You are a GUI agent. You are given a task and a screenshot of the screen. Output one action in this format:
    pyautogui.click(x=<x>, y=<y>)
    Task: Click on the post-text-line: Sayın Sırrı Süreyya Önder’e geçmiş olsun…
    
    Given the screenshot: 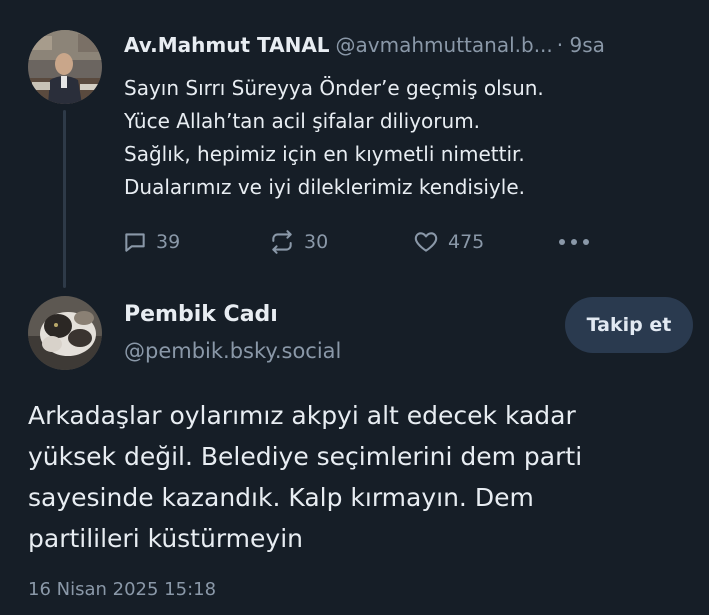 What is the action you would take?
    pyautogui.click(x=334, y=88)
    